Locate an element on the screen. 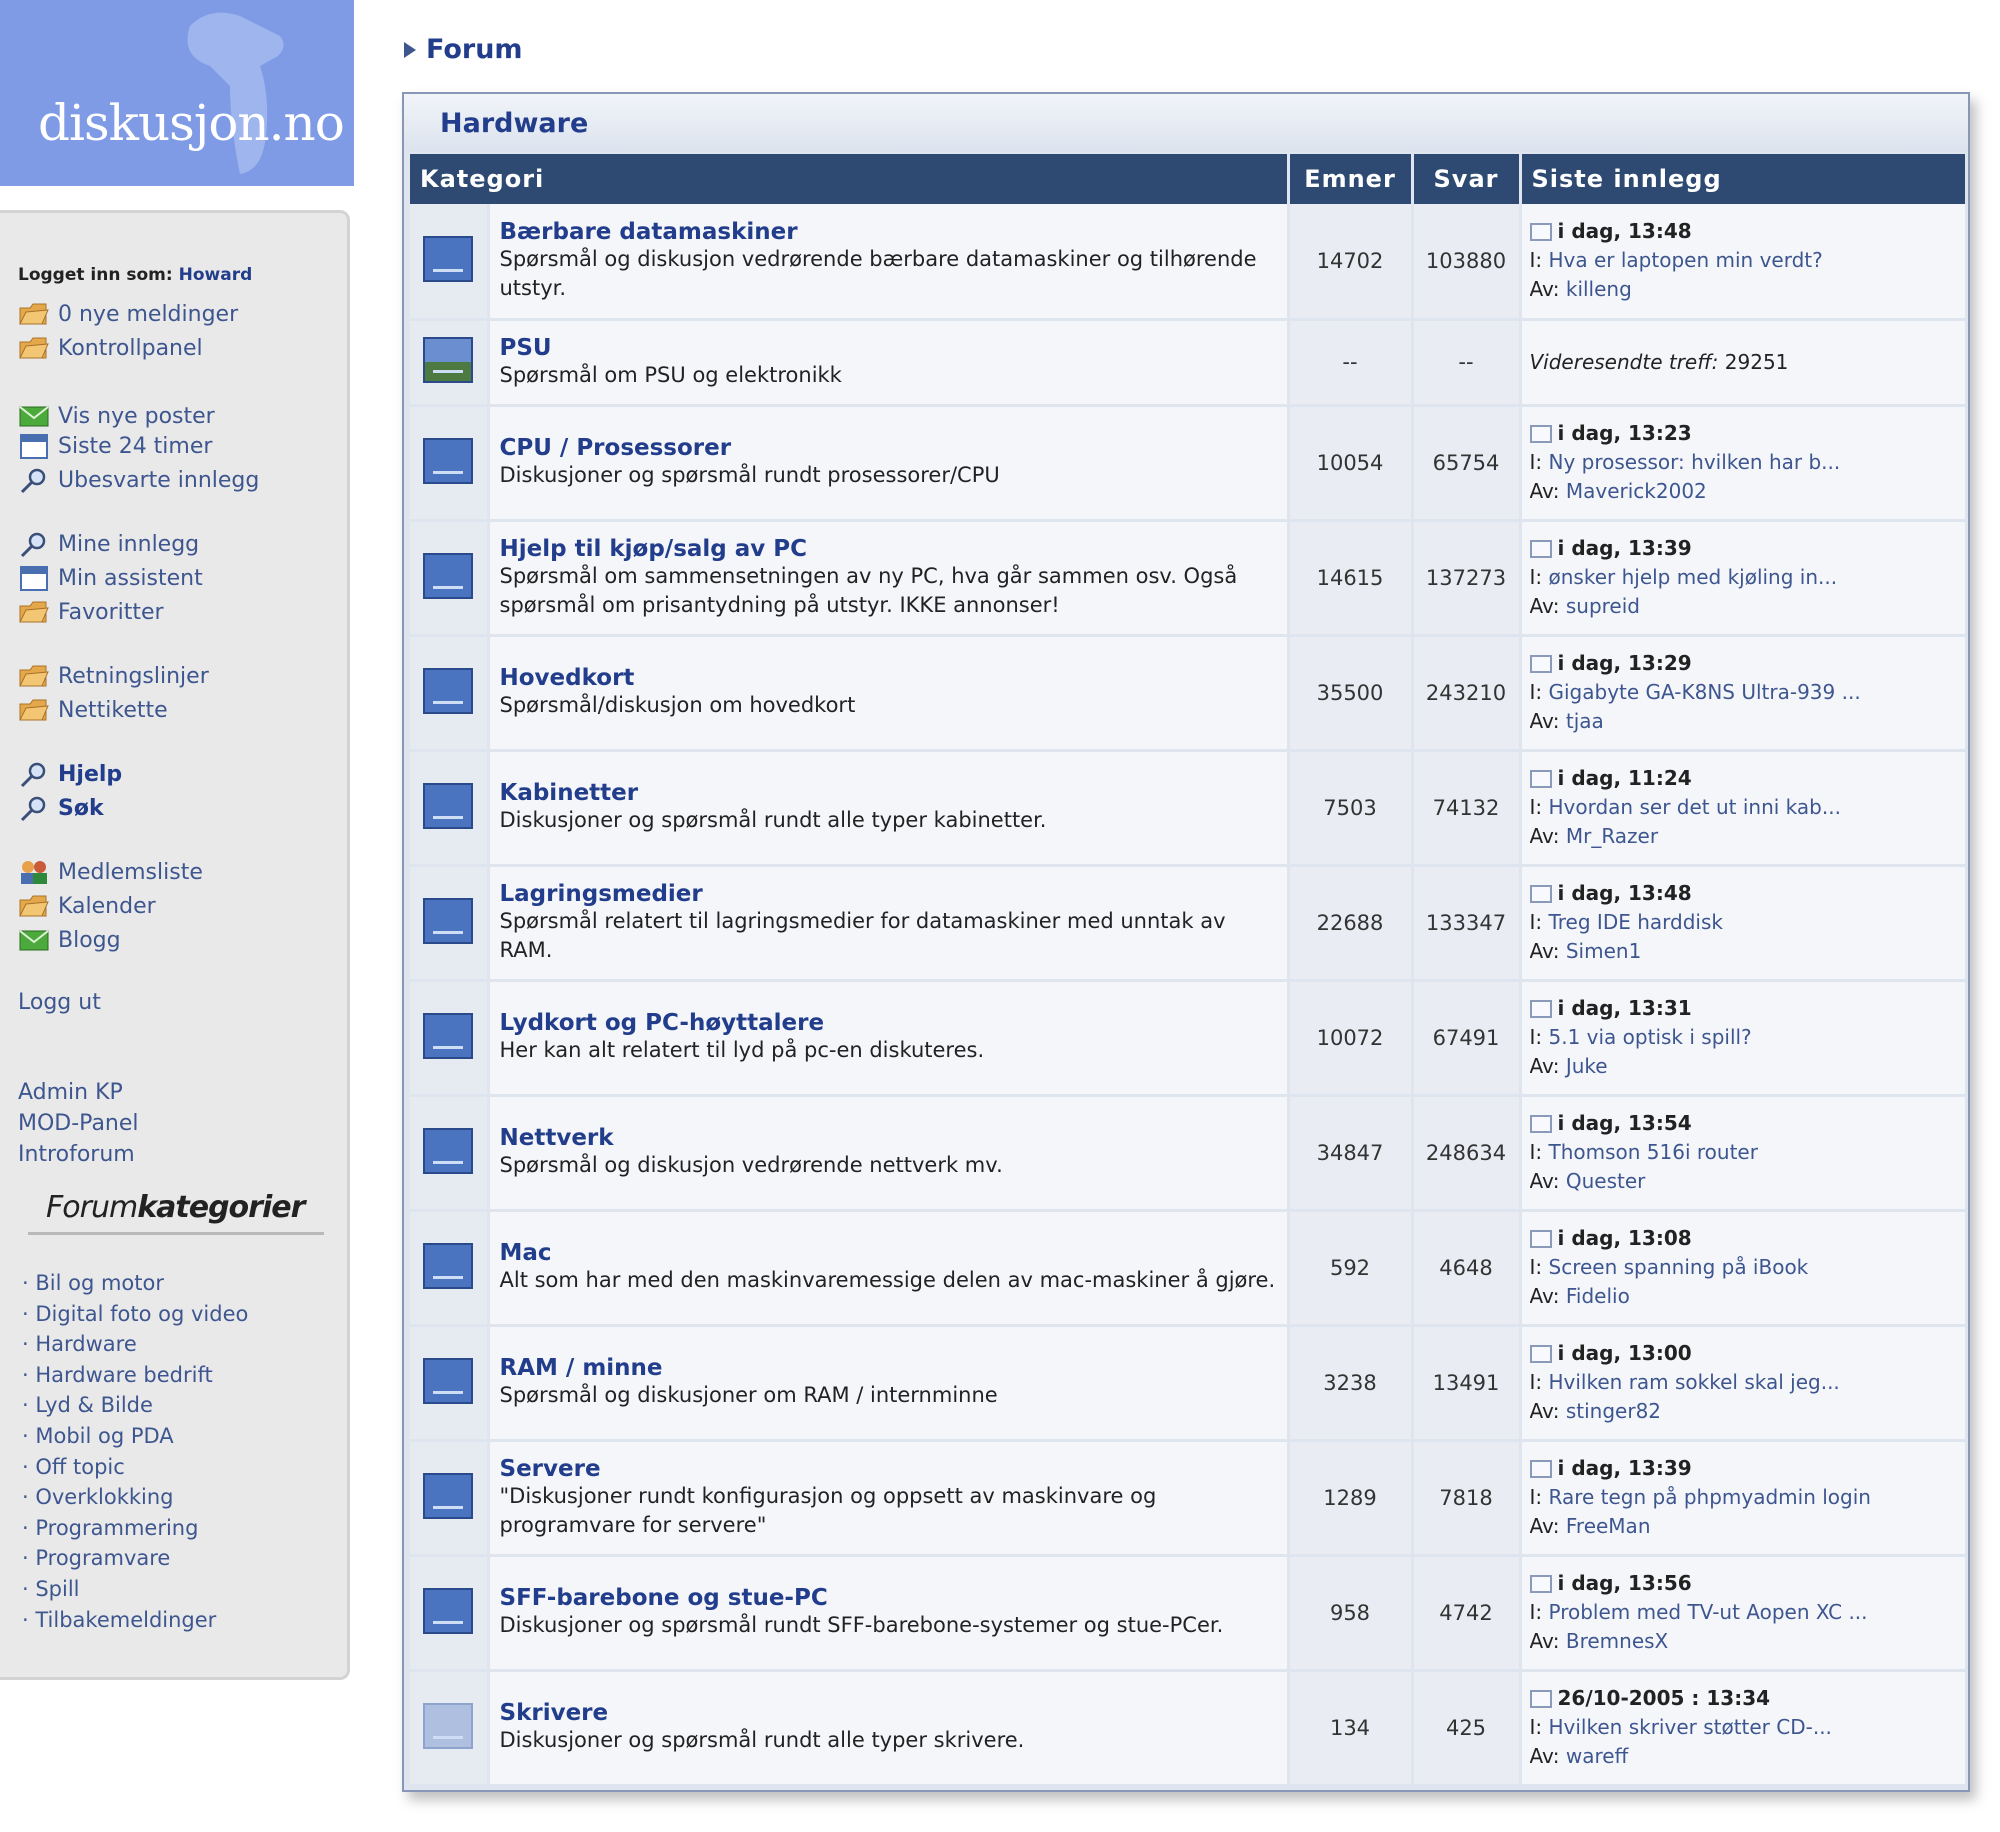 This screenshot has width=2000, height=1832. breadcrumb: Forum is located at coordinates (463, 49).